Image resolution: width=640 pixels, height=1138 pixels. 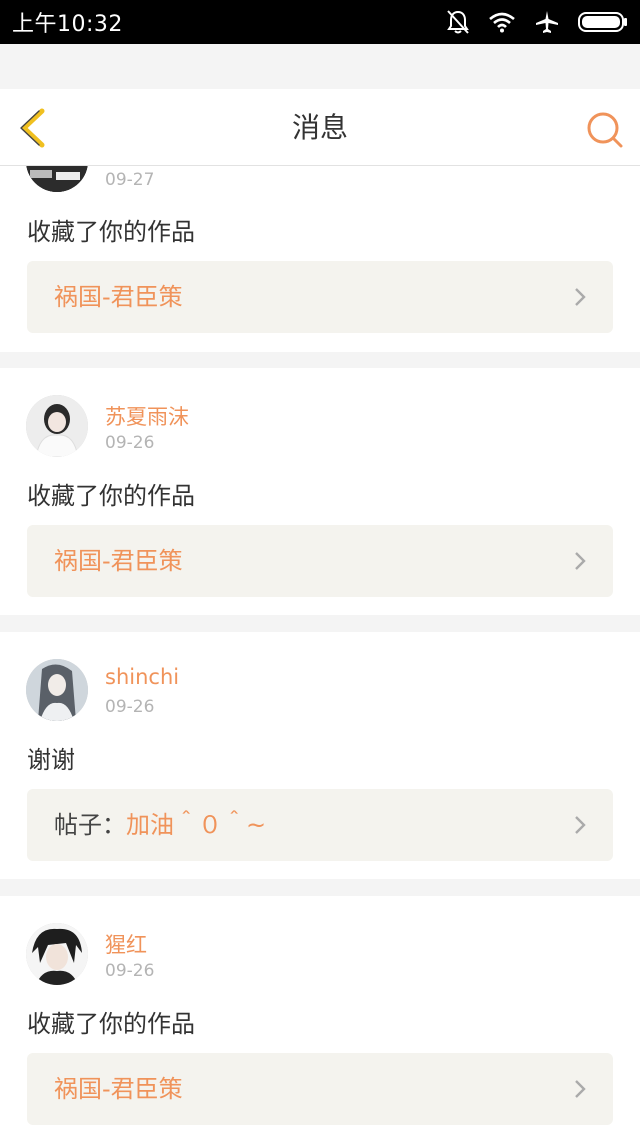 What do you see at coordinates (51, 760) in the screenshot?
I see `message-action: 谢谢` at bounding box center [51, 760].